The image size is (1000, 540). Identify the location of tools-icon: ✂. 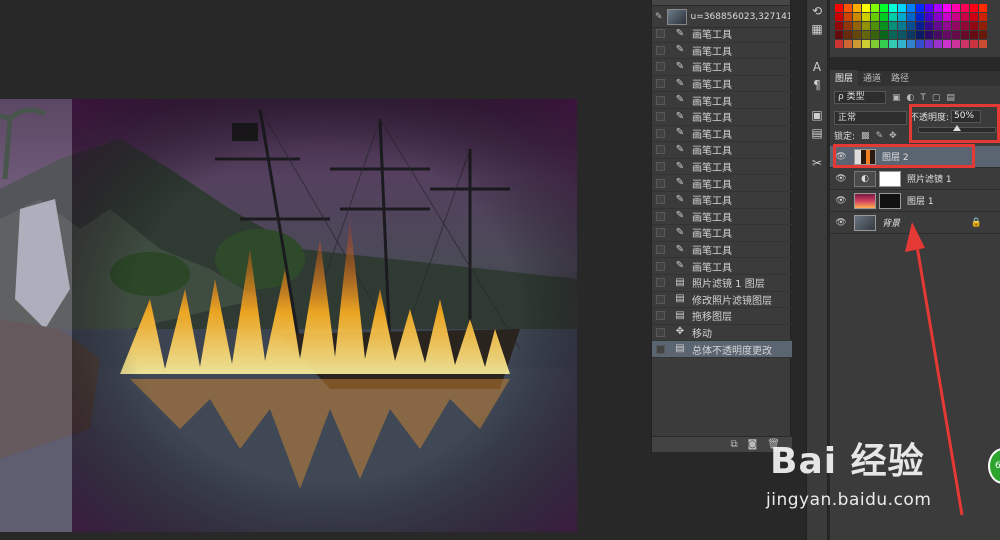
(817, 163).